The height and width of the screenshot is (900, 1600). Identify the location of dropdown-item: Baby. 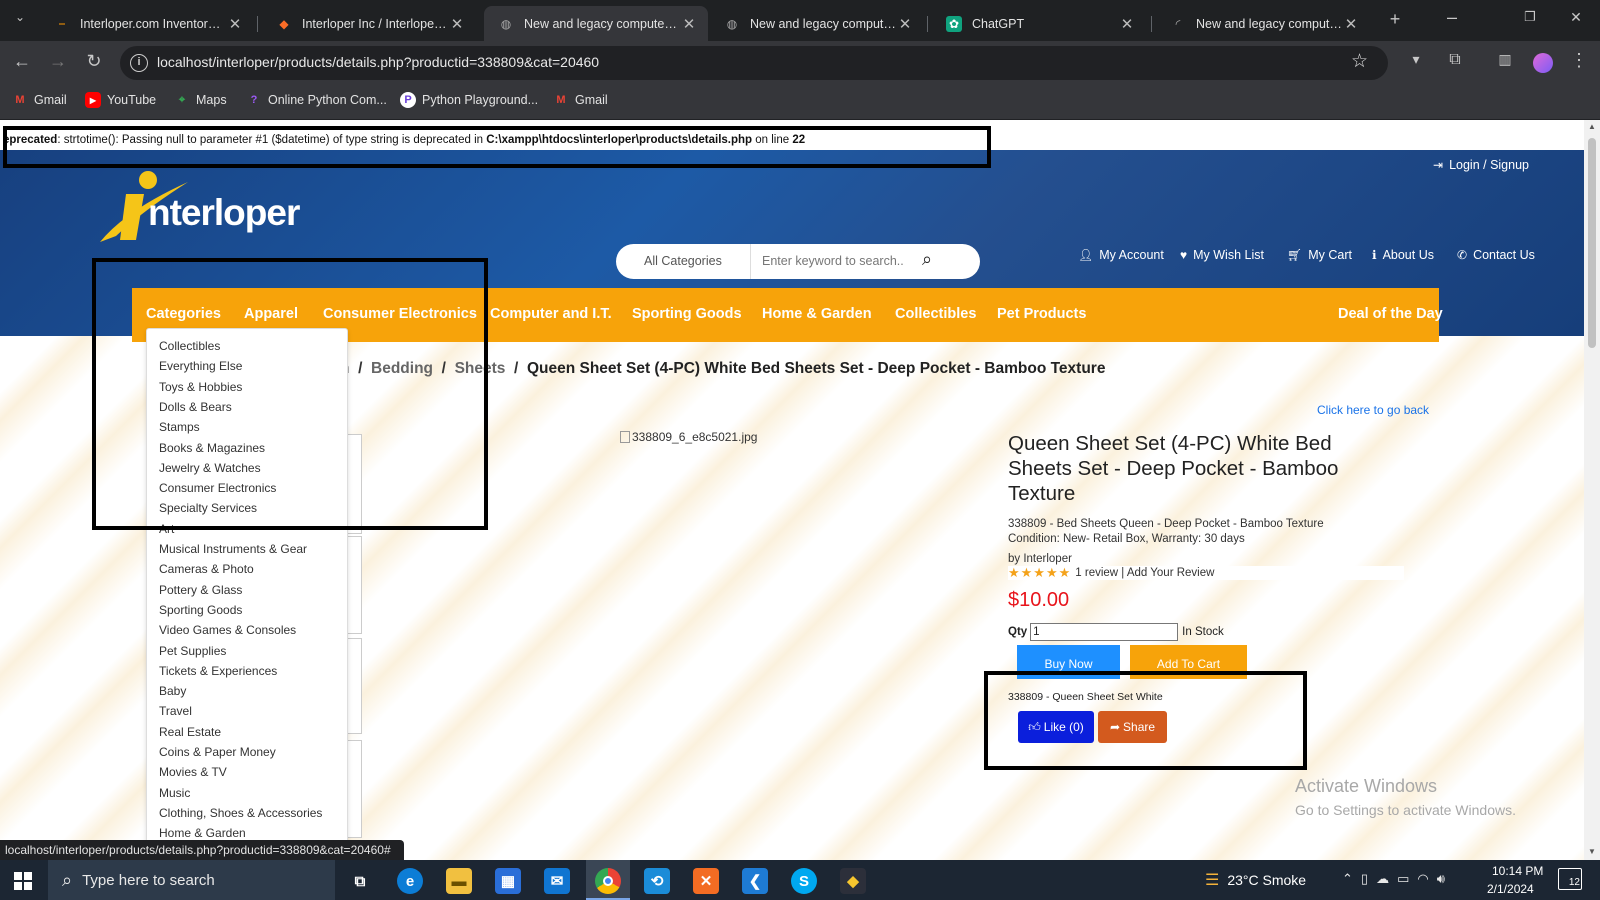
(172, 691).